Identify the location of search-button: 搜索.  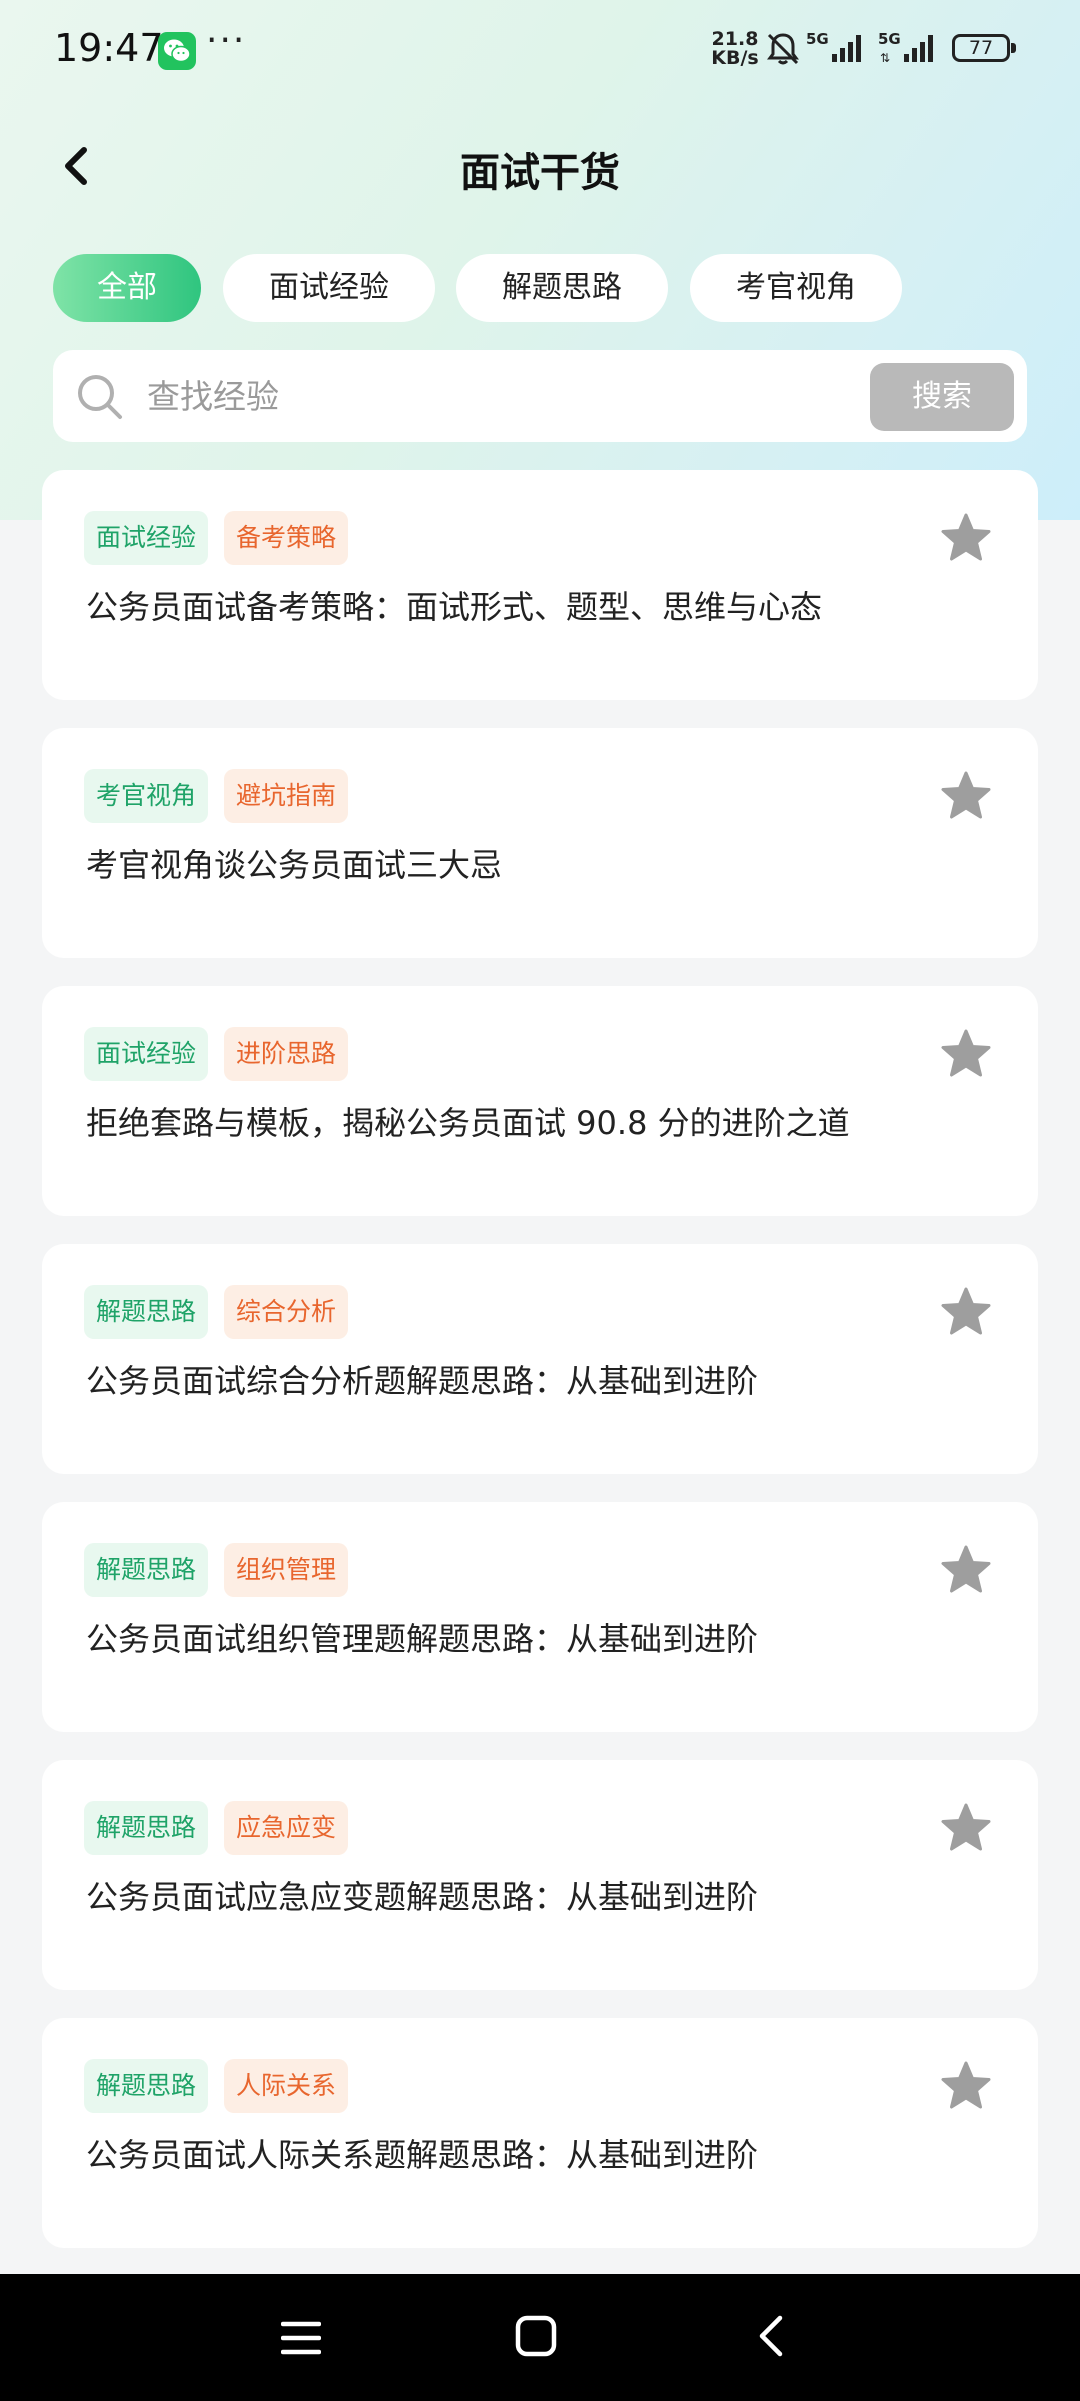
(942, 397).